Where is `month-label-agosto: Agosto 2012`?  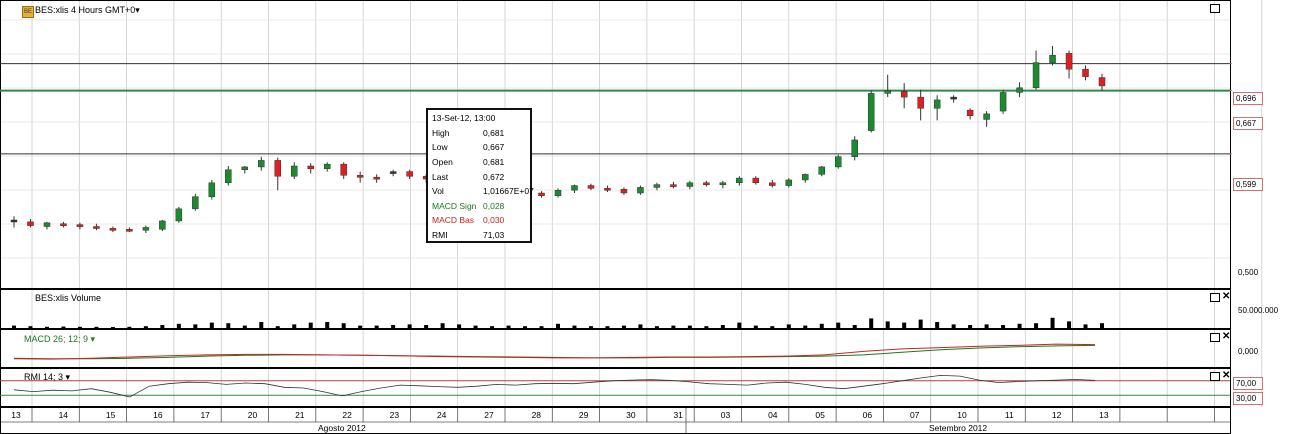 month-label-agosto: Agosto 2012 is located at coordinates (342, 428).